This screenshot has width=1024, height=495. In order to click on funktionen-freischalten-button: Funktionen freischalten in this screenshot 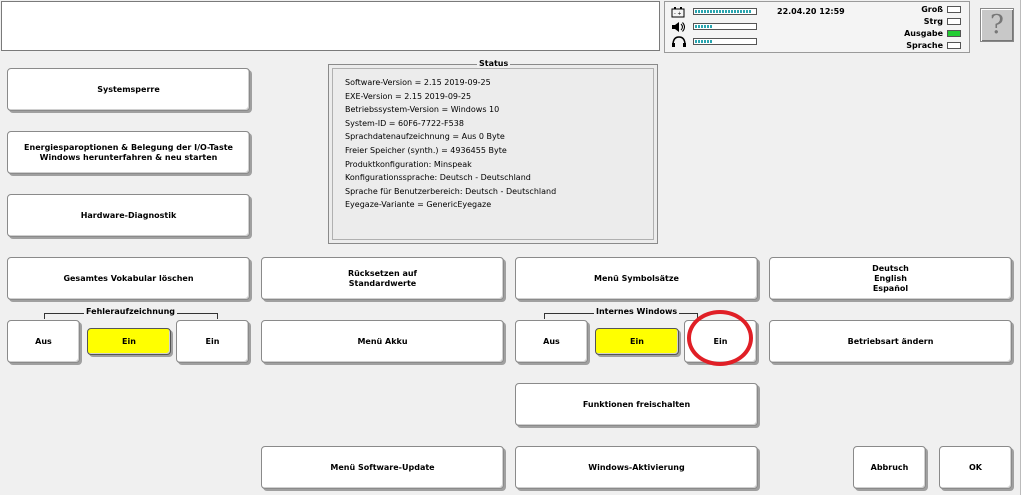, I will do `click(636, 404)`.